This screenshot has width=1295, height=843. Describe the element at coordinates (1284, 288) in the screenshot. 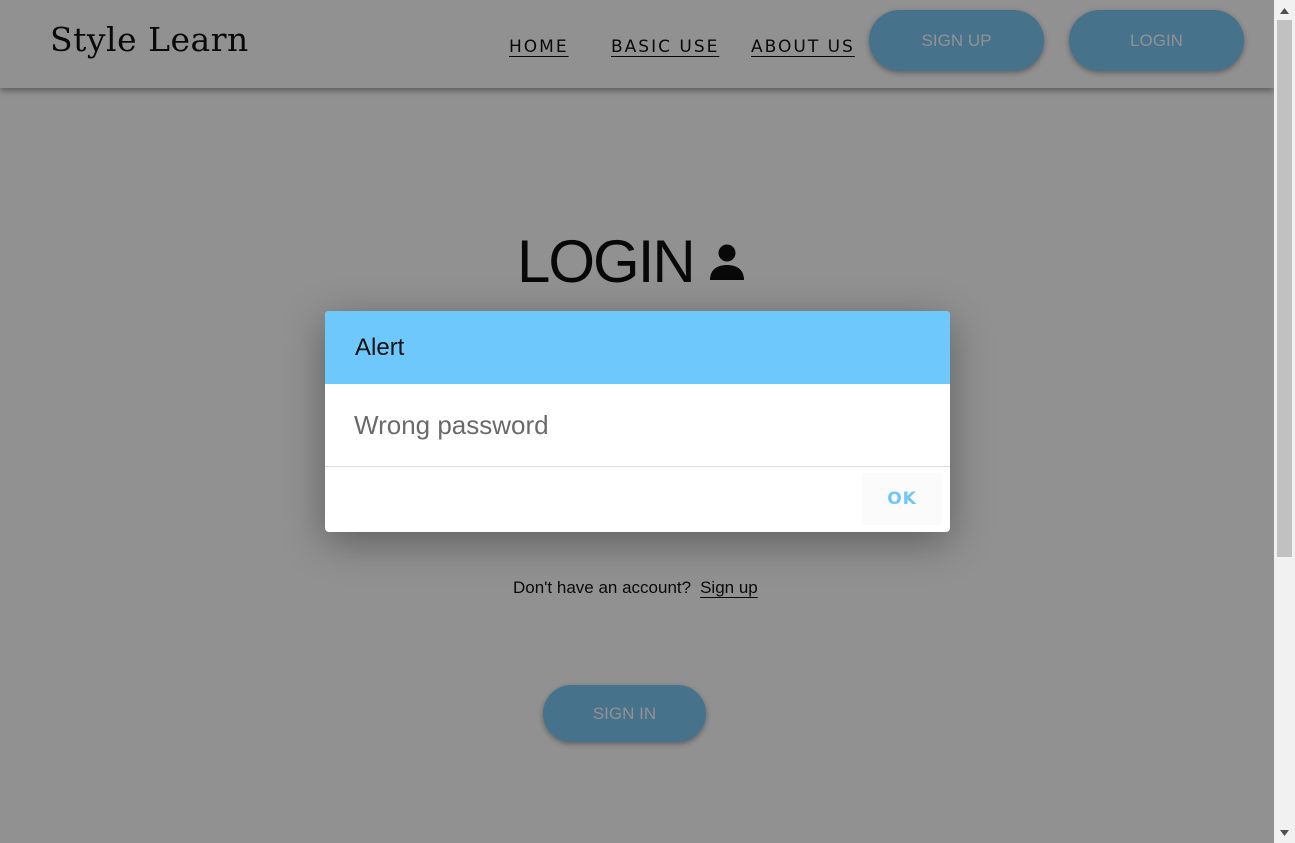

I see `scrollbar-thumb` at that location.